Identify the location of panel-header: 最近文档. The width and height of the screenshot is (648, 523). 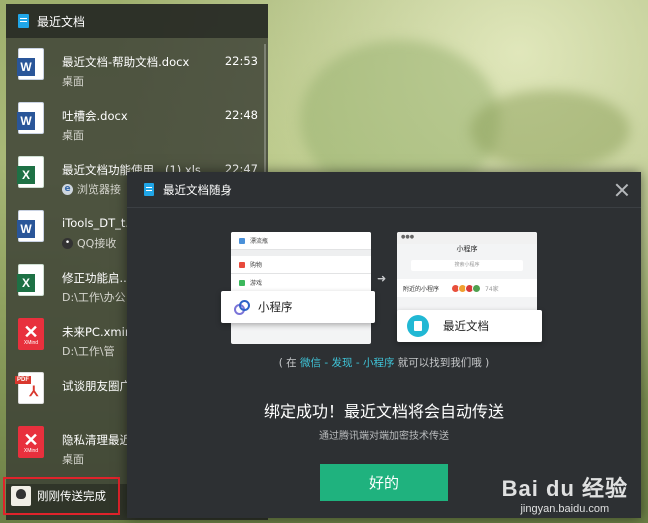
(137, 21).